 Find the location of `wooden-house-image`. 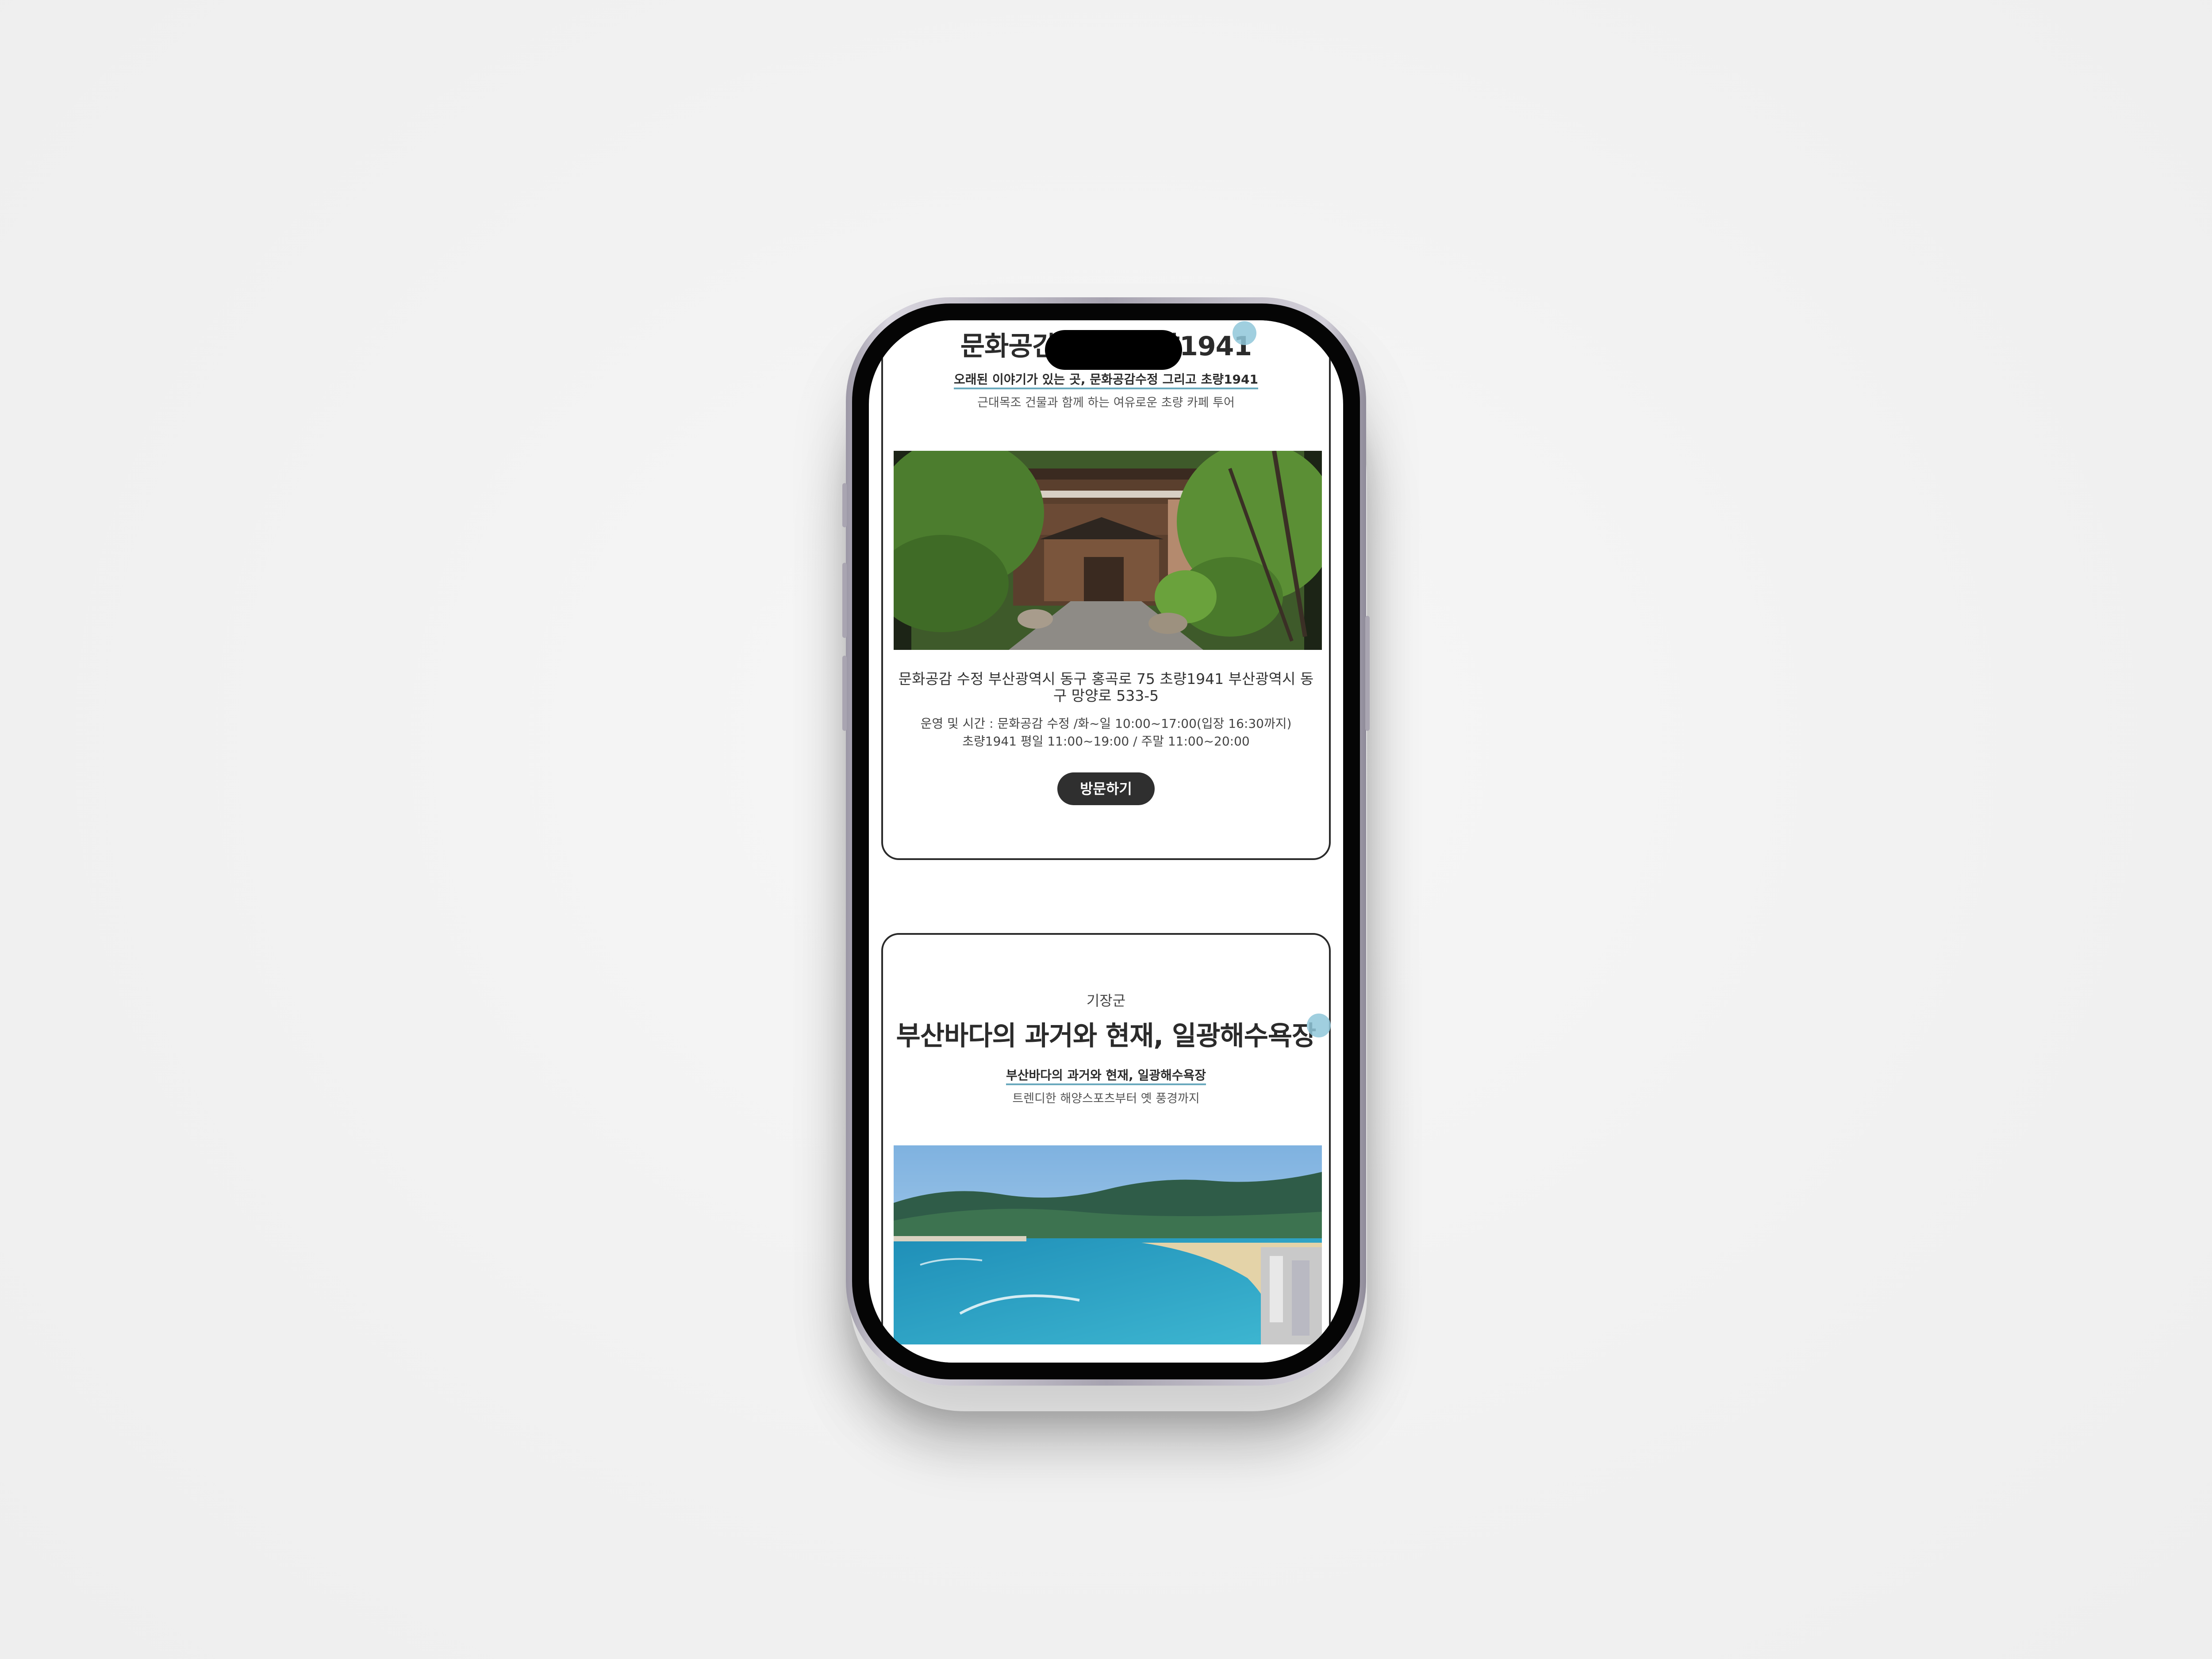

wooden-house-image is located at coordinates (1108, 550).